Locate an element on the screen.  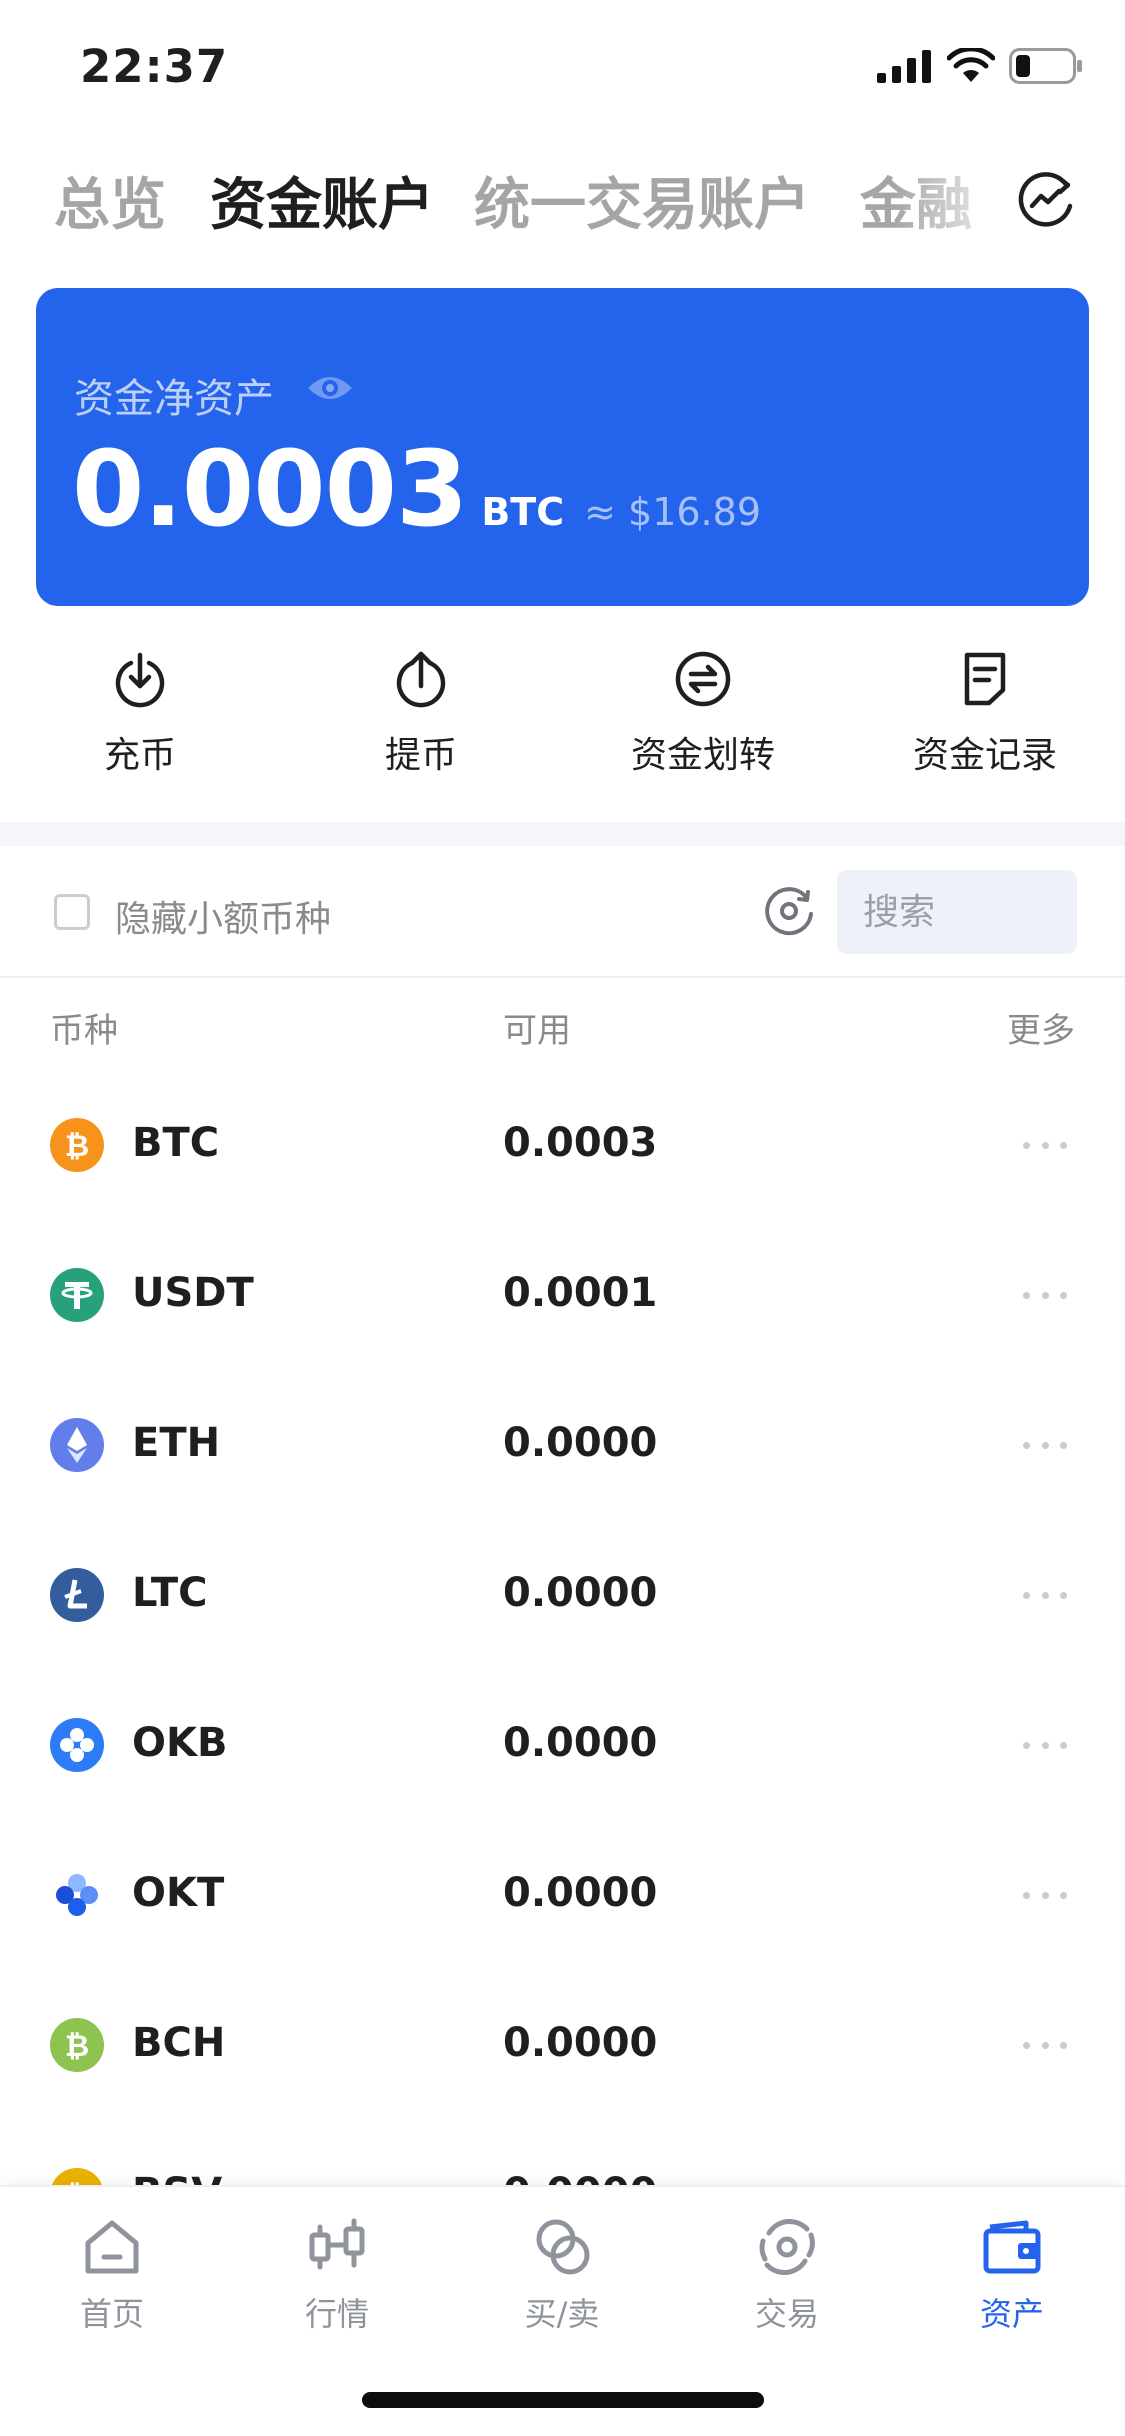
tab-unified-trading-account: 统一交易账户 is located at coordinates (642, 200).